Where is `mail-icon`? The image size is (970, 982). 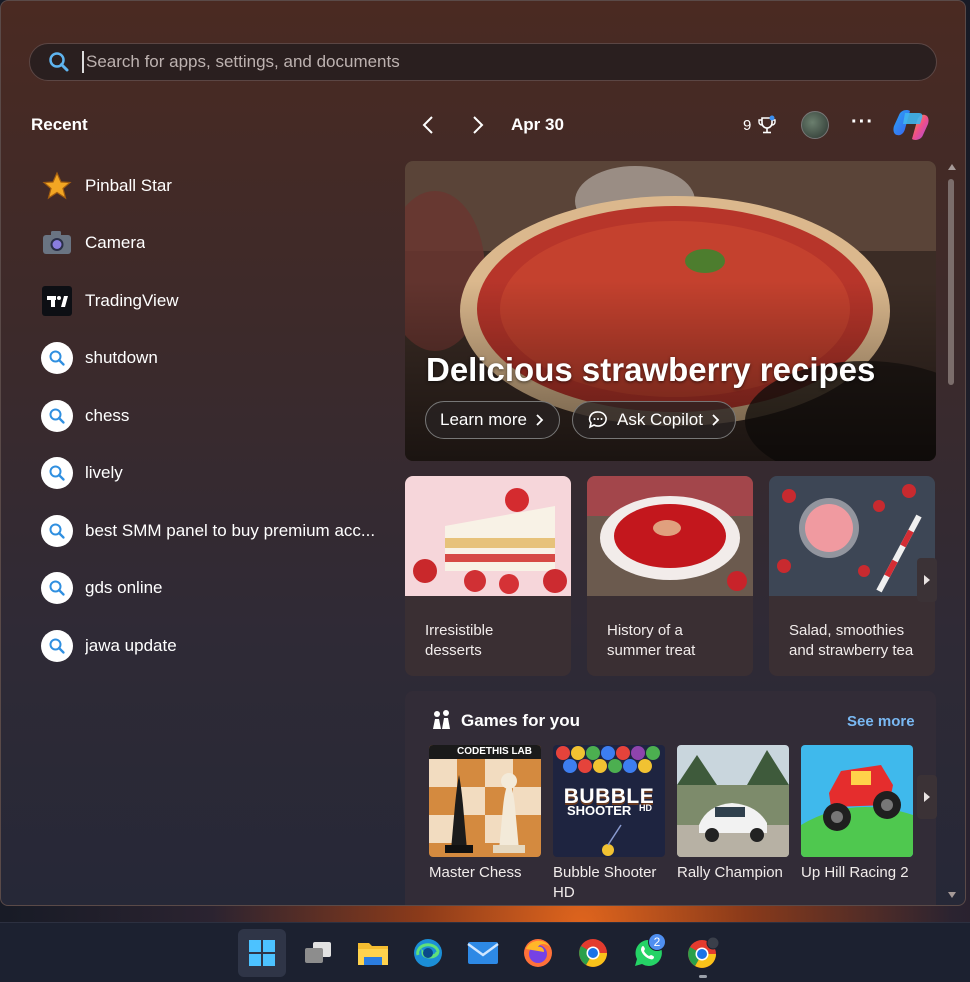
mail-icon is located at coordinates (483, 953).